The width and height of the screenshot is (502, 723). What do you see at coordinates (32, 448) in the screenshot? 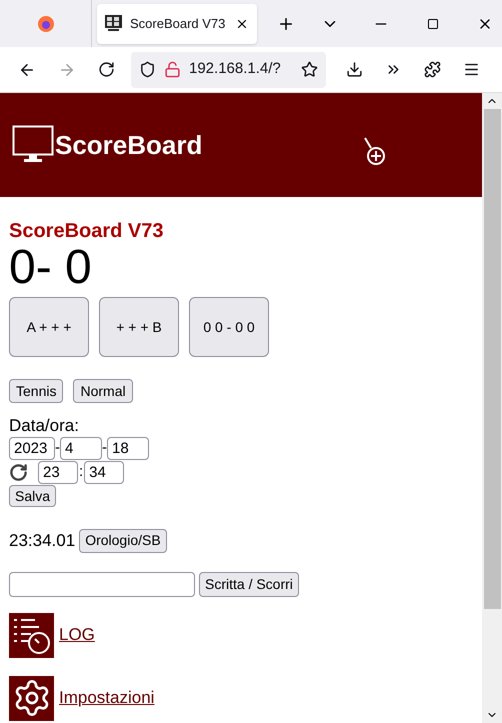
I see `year-field: 2023` at bounding box center [32, 448].